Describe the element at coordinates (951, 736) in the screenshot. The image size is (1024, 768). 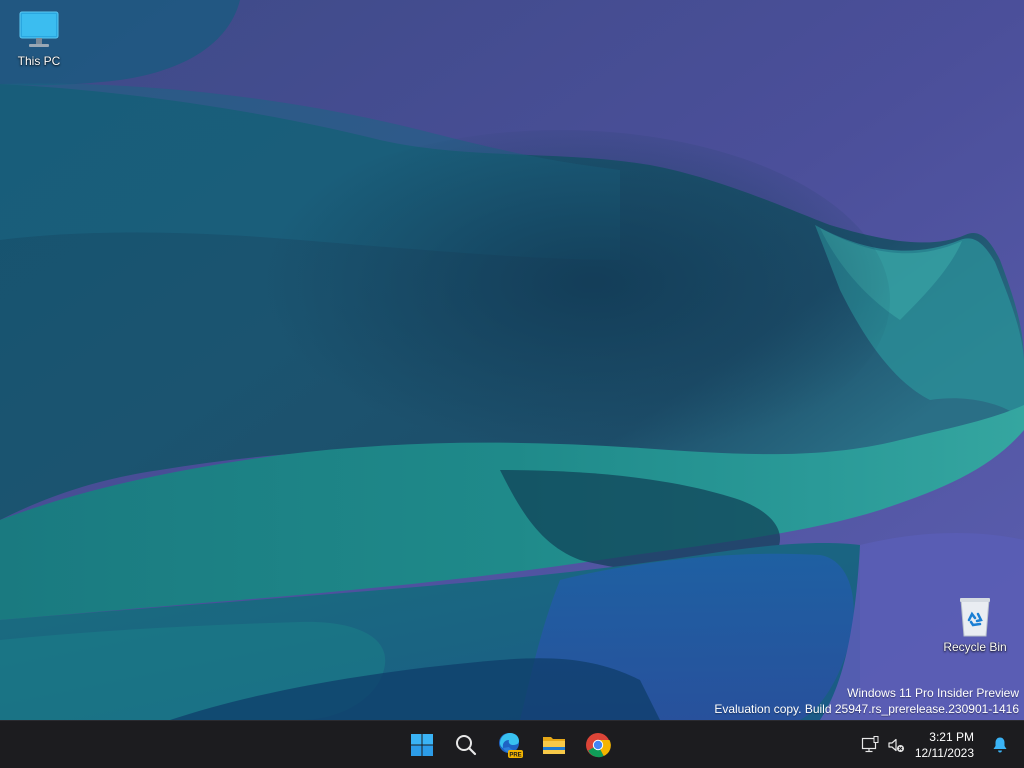
I see `clock-time: 3:21 PM` at that location.